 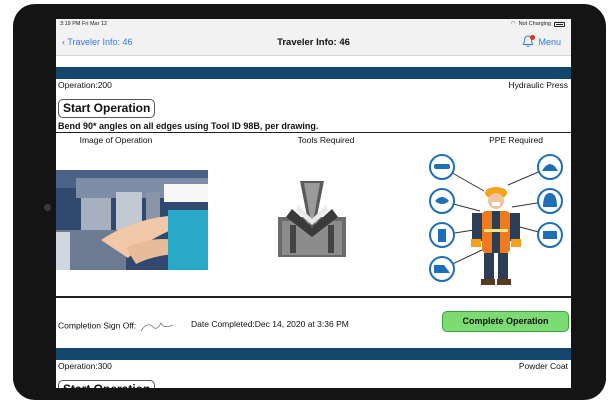 What do you see at coordinates (559, 24) in the screenshot?
I see `battery-icon` at bounding box center [559, 24].